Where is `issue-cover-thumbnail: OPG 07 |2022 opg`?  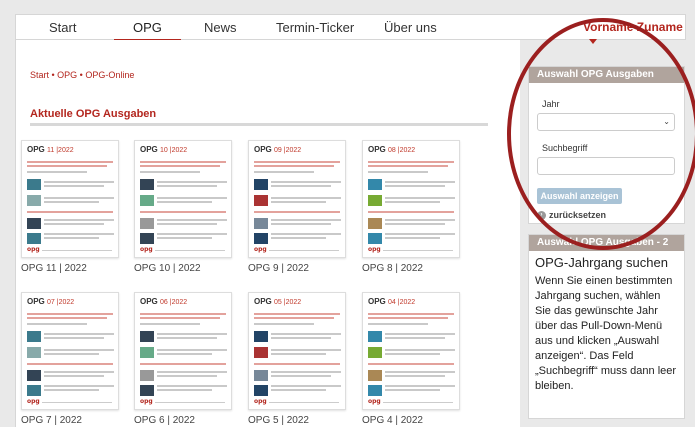 issue-cover-thumbnail: OPG 07 |2022 opg is located at coordinates (70, 351).